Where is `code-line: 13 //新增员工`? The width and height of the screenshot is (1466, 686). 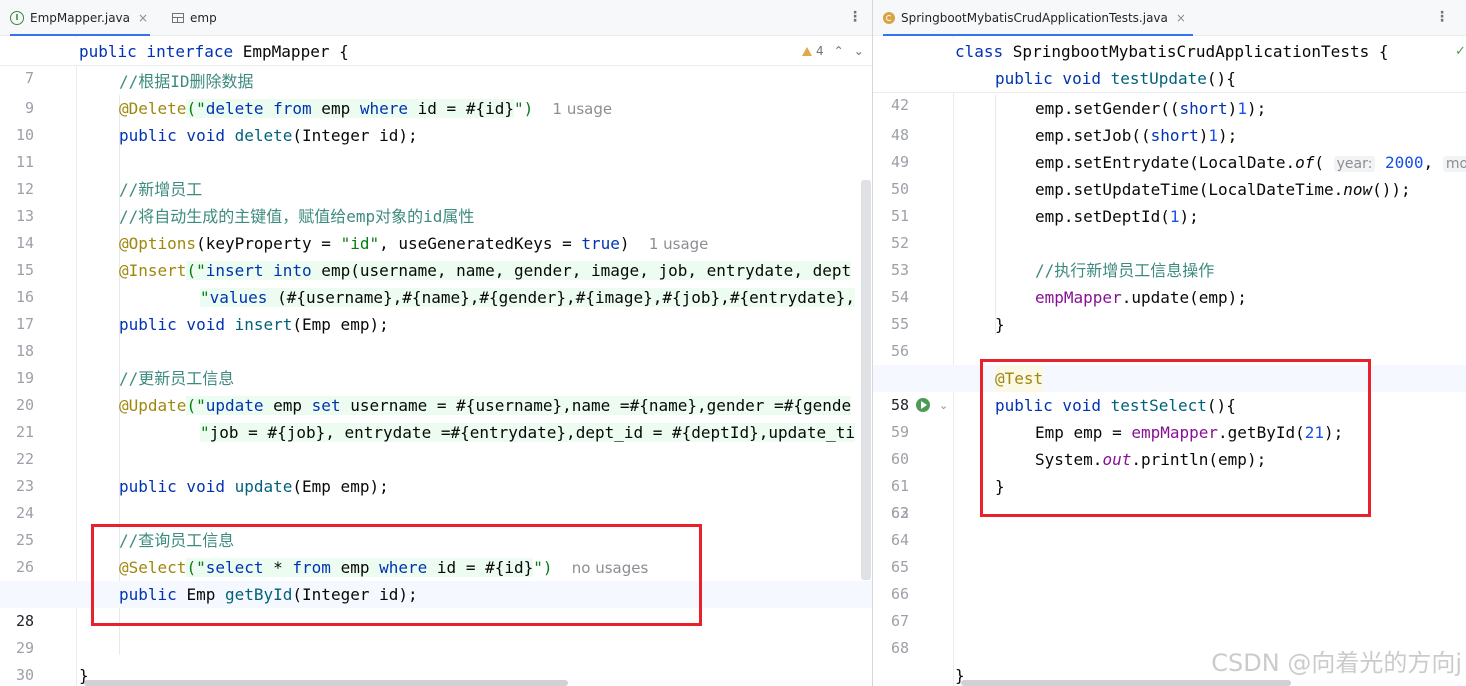 code-line: 13 //新增员工 is located at coordinates (436, 200).